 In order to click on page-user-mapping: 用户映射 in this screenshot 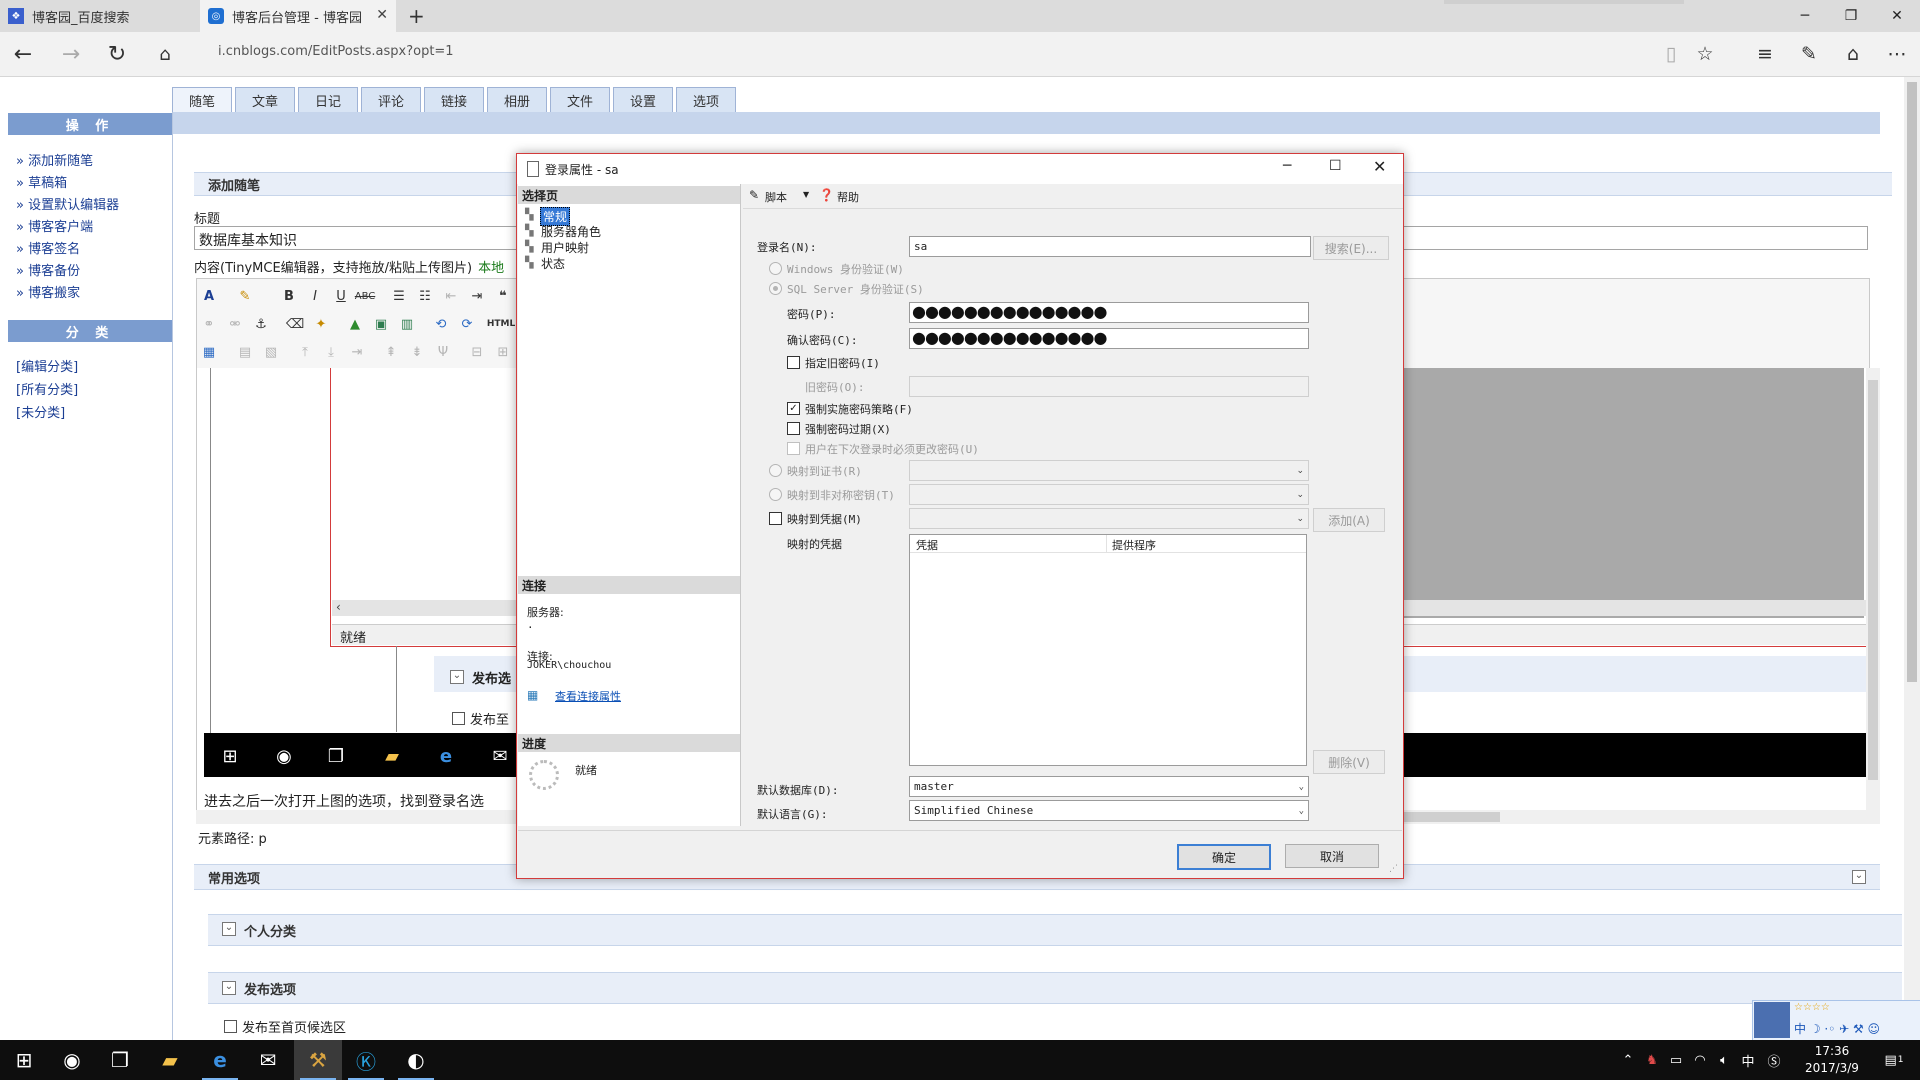, I will do `click(565, 247)`.